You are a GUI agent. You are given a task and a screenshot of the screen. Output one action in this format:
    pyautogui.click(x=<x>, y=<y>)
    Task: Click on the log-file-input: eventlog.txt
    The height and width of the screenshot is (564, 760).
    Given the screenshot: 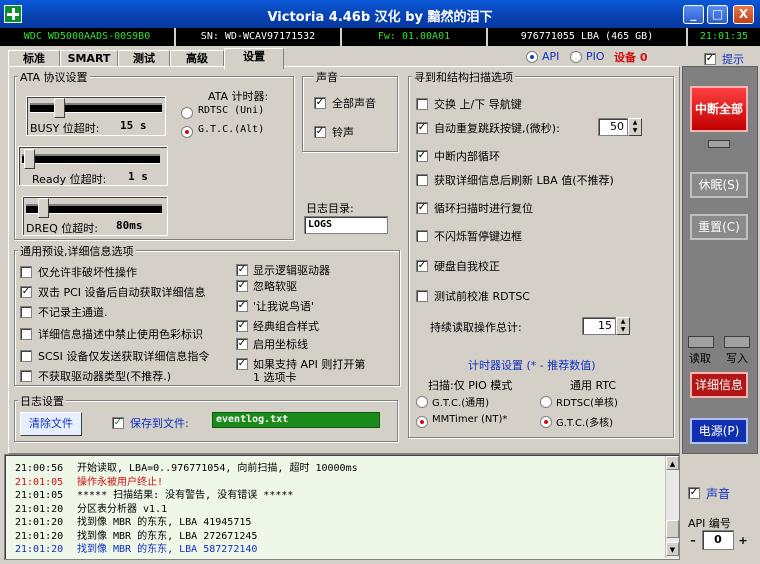 What is the action you would take?
    pyautogui.click(x=296, y=420)
    